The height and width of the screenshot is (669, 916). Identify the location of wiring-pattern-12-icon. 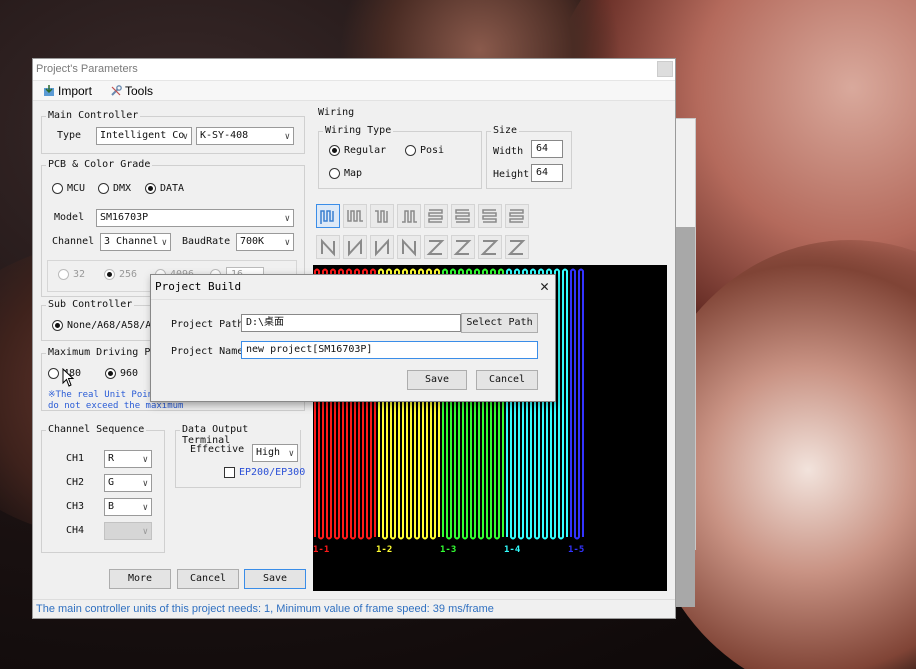
(409, 247).